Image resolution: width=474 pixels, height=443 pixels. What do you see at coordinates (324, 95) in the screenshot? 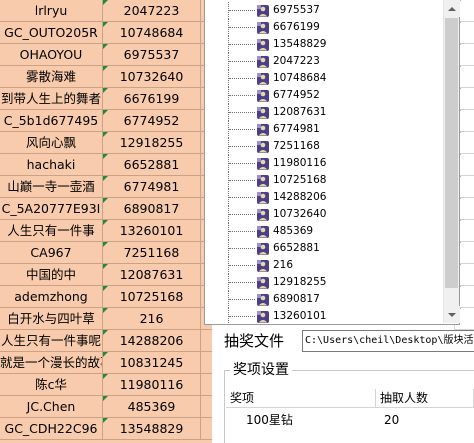
I see `tree-node: 6774952` at bounding box center [324, 95].